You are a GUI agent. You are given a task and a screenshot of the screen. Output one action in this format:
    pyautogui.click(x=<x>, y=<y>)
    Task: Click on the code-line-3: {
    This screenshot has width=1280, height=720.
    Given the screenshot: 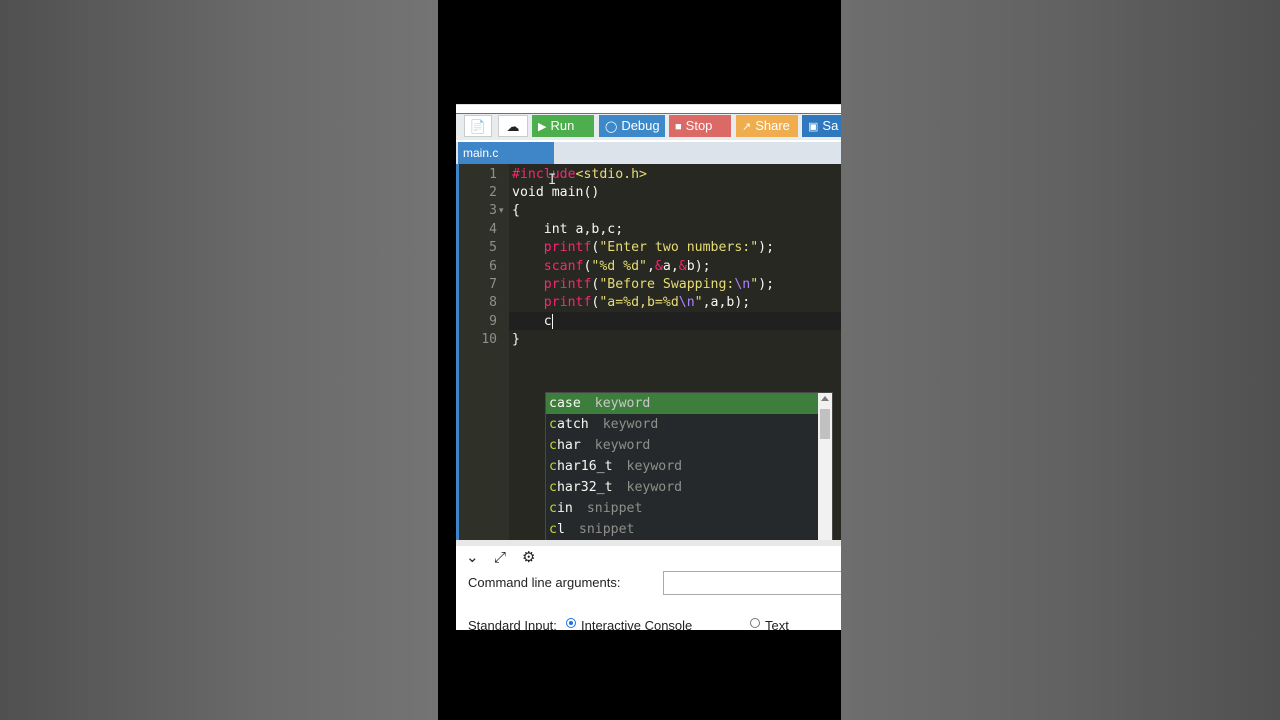 What is the action you would take?
    pyautogui.click(x=516, y=210)
    